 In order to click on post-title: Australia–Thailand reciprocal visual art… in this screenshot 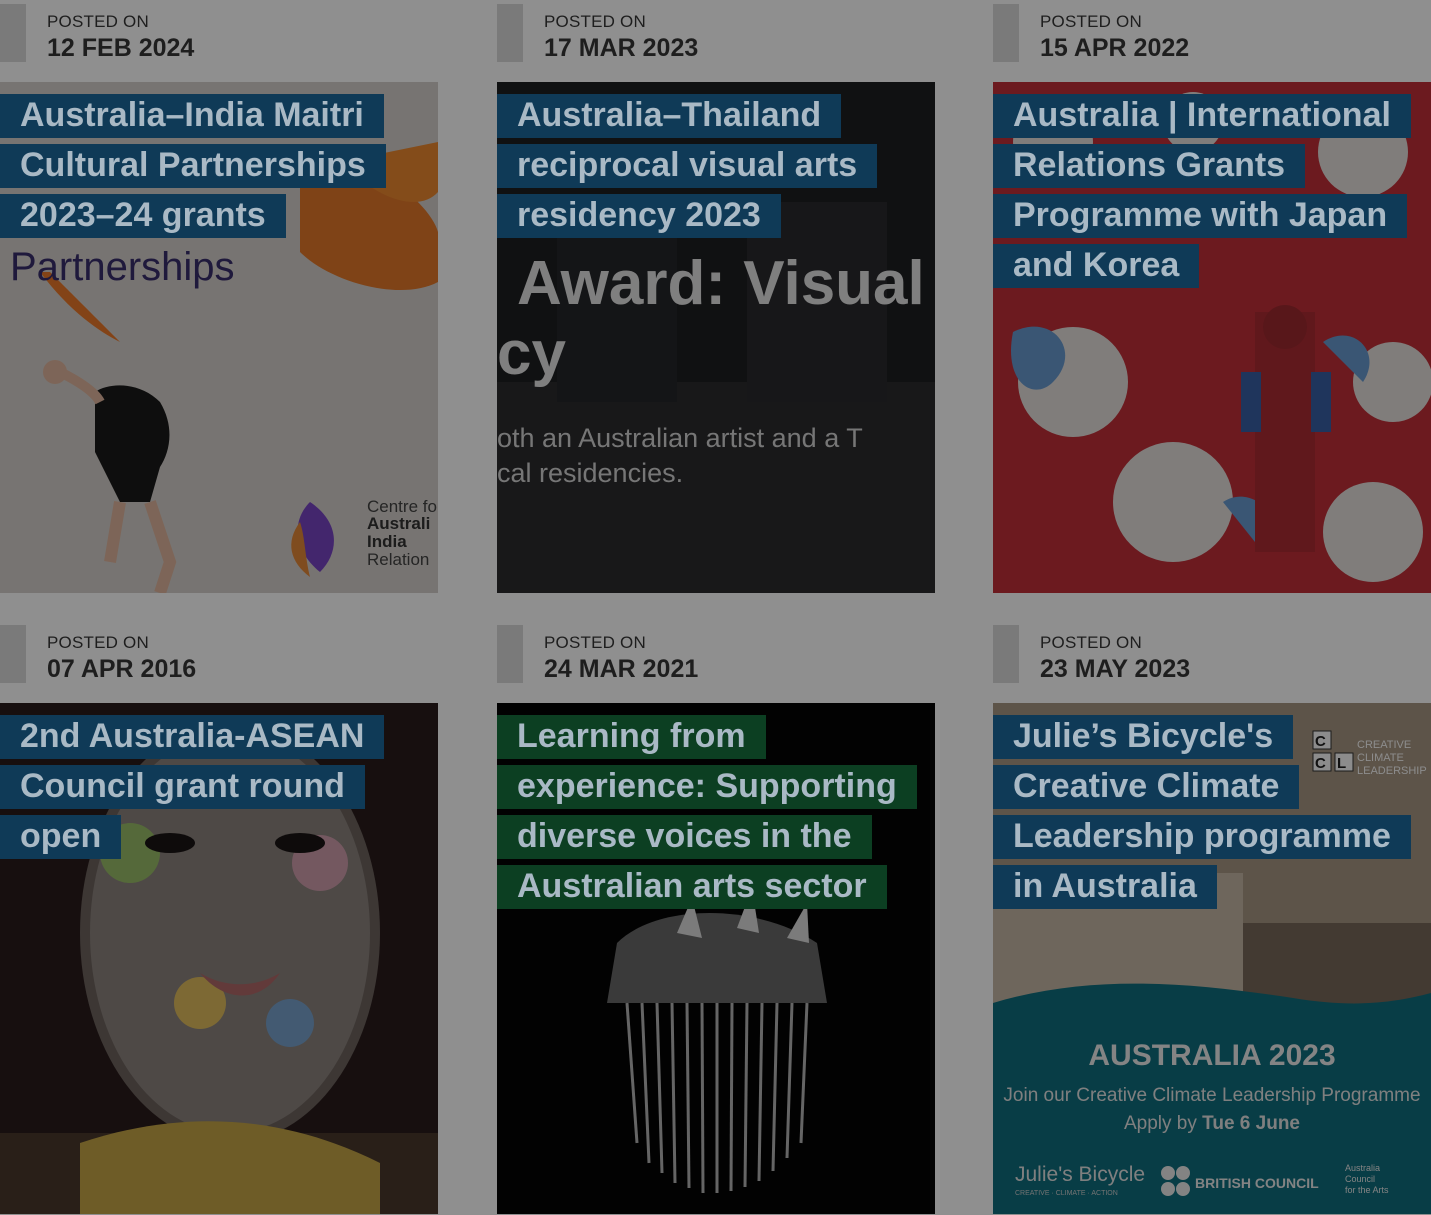, I will do `click(707, 165)`.